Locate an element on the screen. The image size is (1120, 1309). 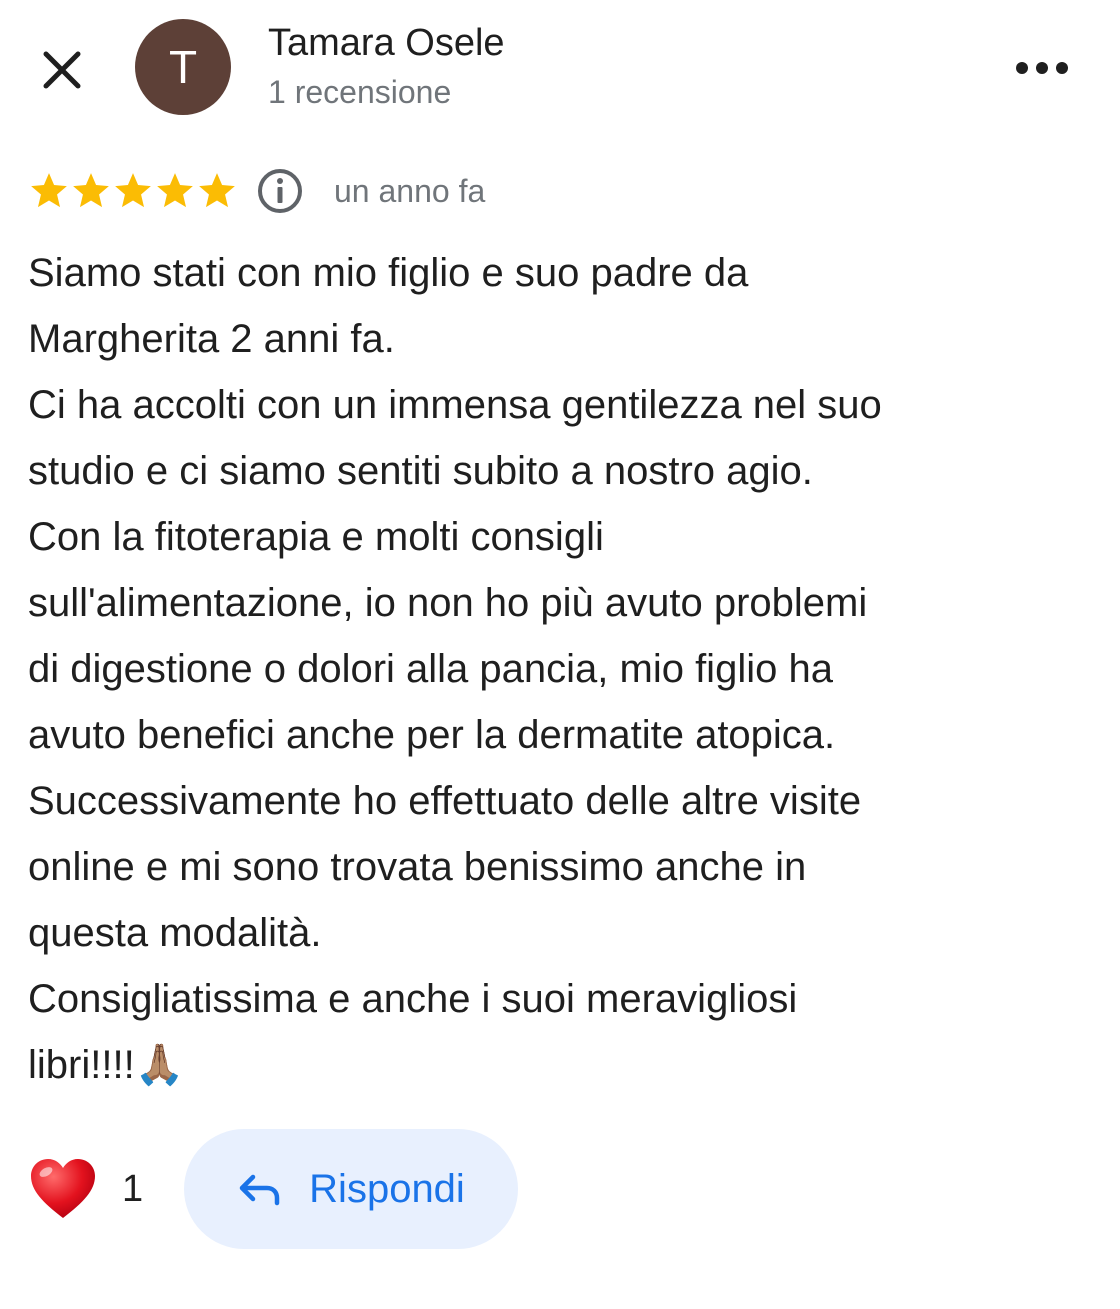
author-avatar: T is located at coordinates (183, 67).